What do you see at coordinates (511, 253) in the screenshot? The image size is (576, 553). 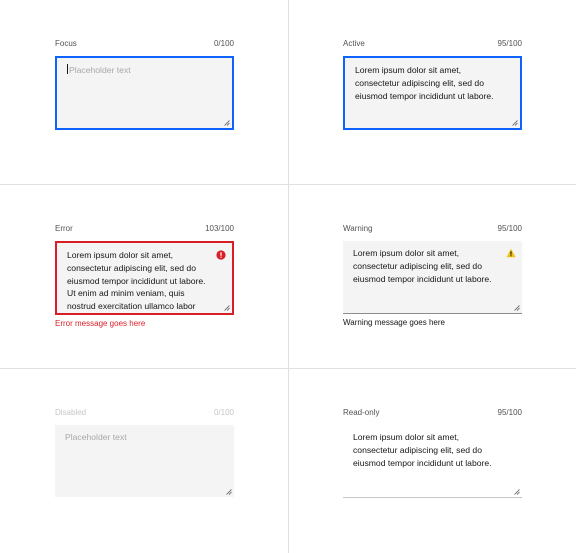 I see `warning-filled-icon` at bounding box center [511, 253].